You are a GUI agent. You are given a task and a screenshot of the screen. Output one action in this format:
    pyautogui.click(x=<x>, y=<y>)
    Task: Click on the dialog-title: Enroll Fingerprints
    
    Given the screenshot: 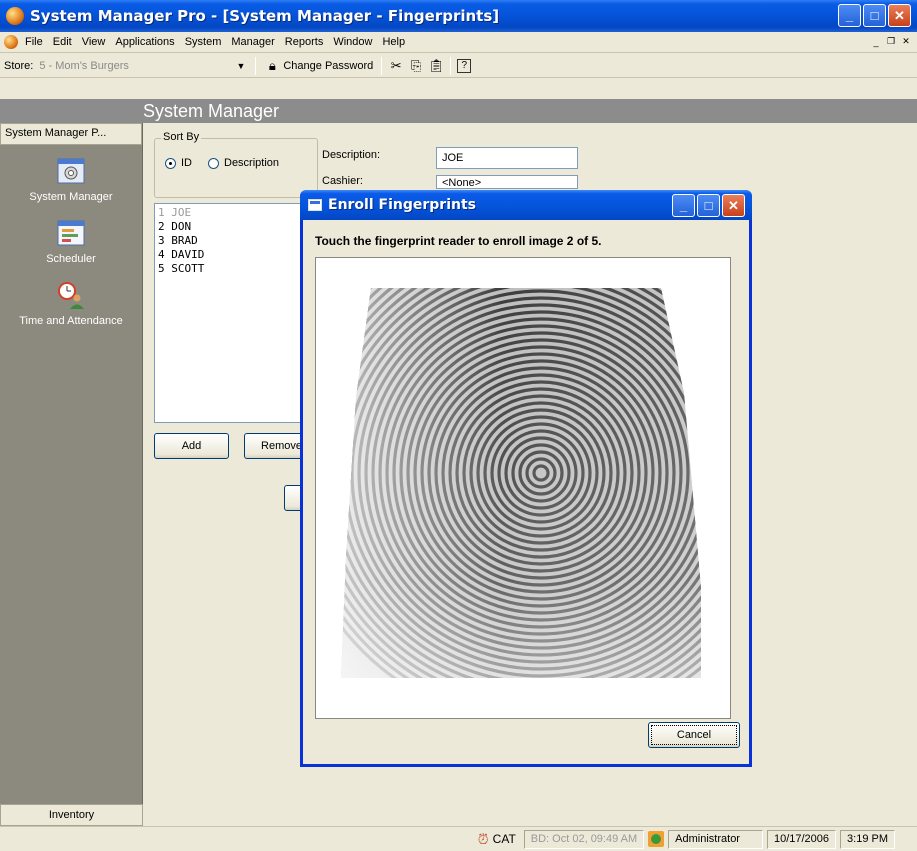 What is the action you would take?
    pyautogui.click(x=402, y=205)
    